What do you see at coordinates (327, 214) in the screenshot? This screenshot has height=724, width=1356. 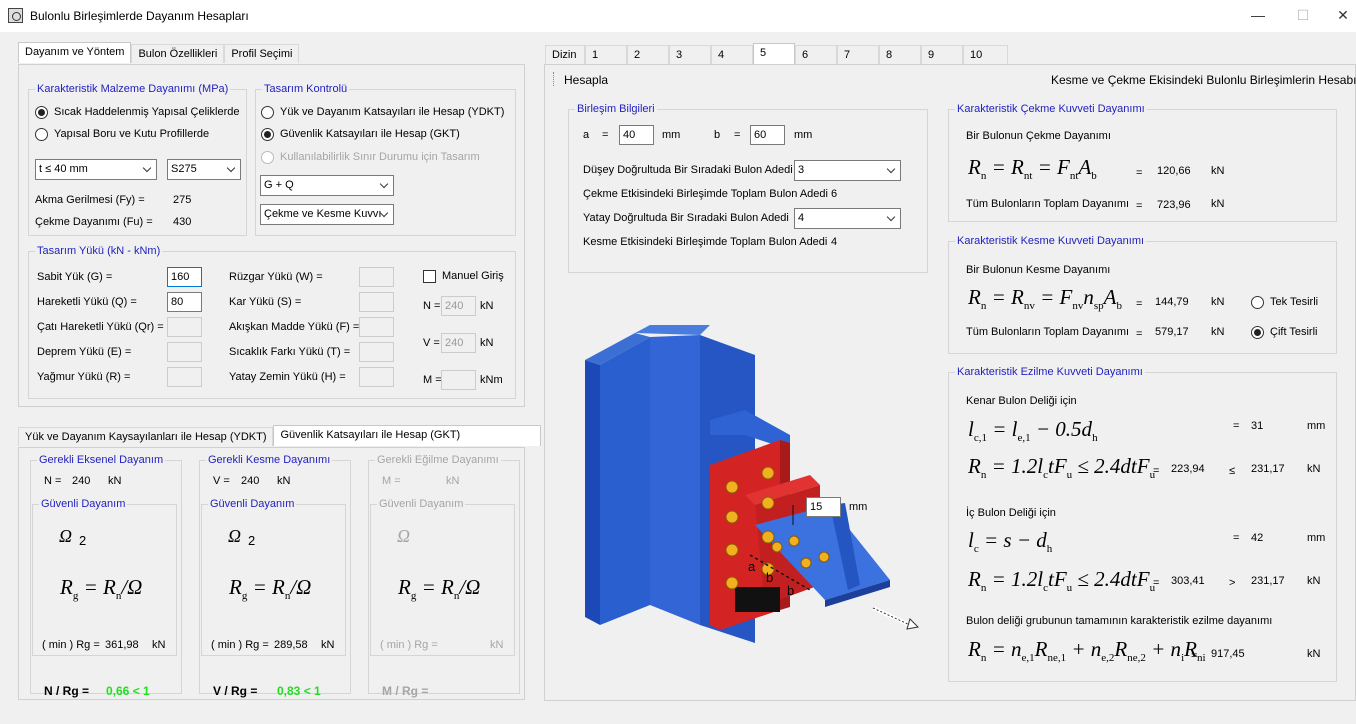 I see `force-type-select: Çekme ve Kesme Kuvvı` at bounding box center [327, 214].